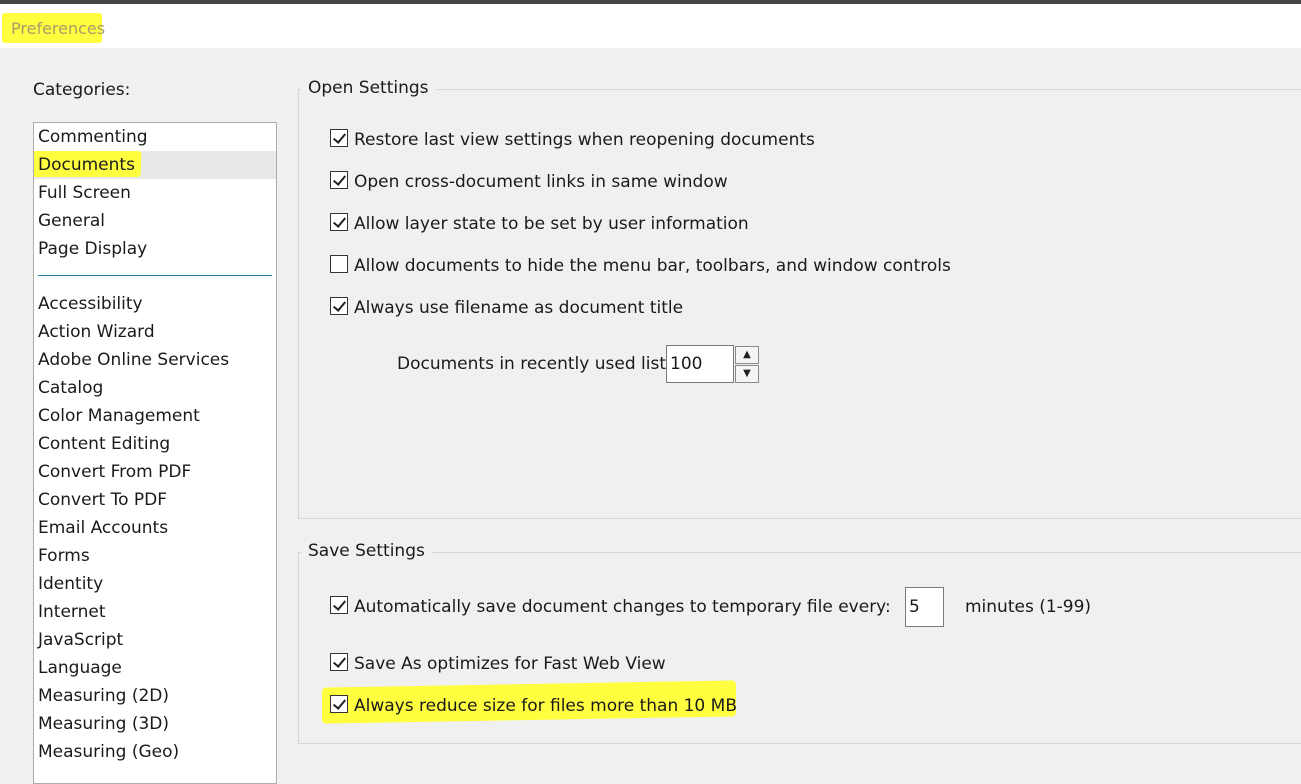 The image size is (1301, 784). Describe the element at coordinates (58, 28) in the screenshot. I see `window-title: Preferences` at that location.